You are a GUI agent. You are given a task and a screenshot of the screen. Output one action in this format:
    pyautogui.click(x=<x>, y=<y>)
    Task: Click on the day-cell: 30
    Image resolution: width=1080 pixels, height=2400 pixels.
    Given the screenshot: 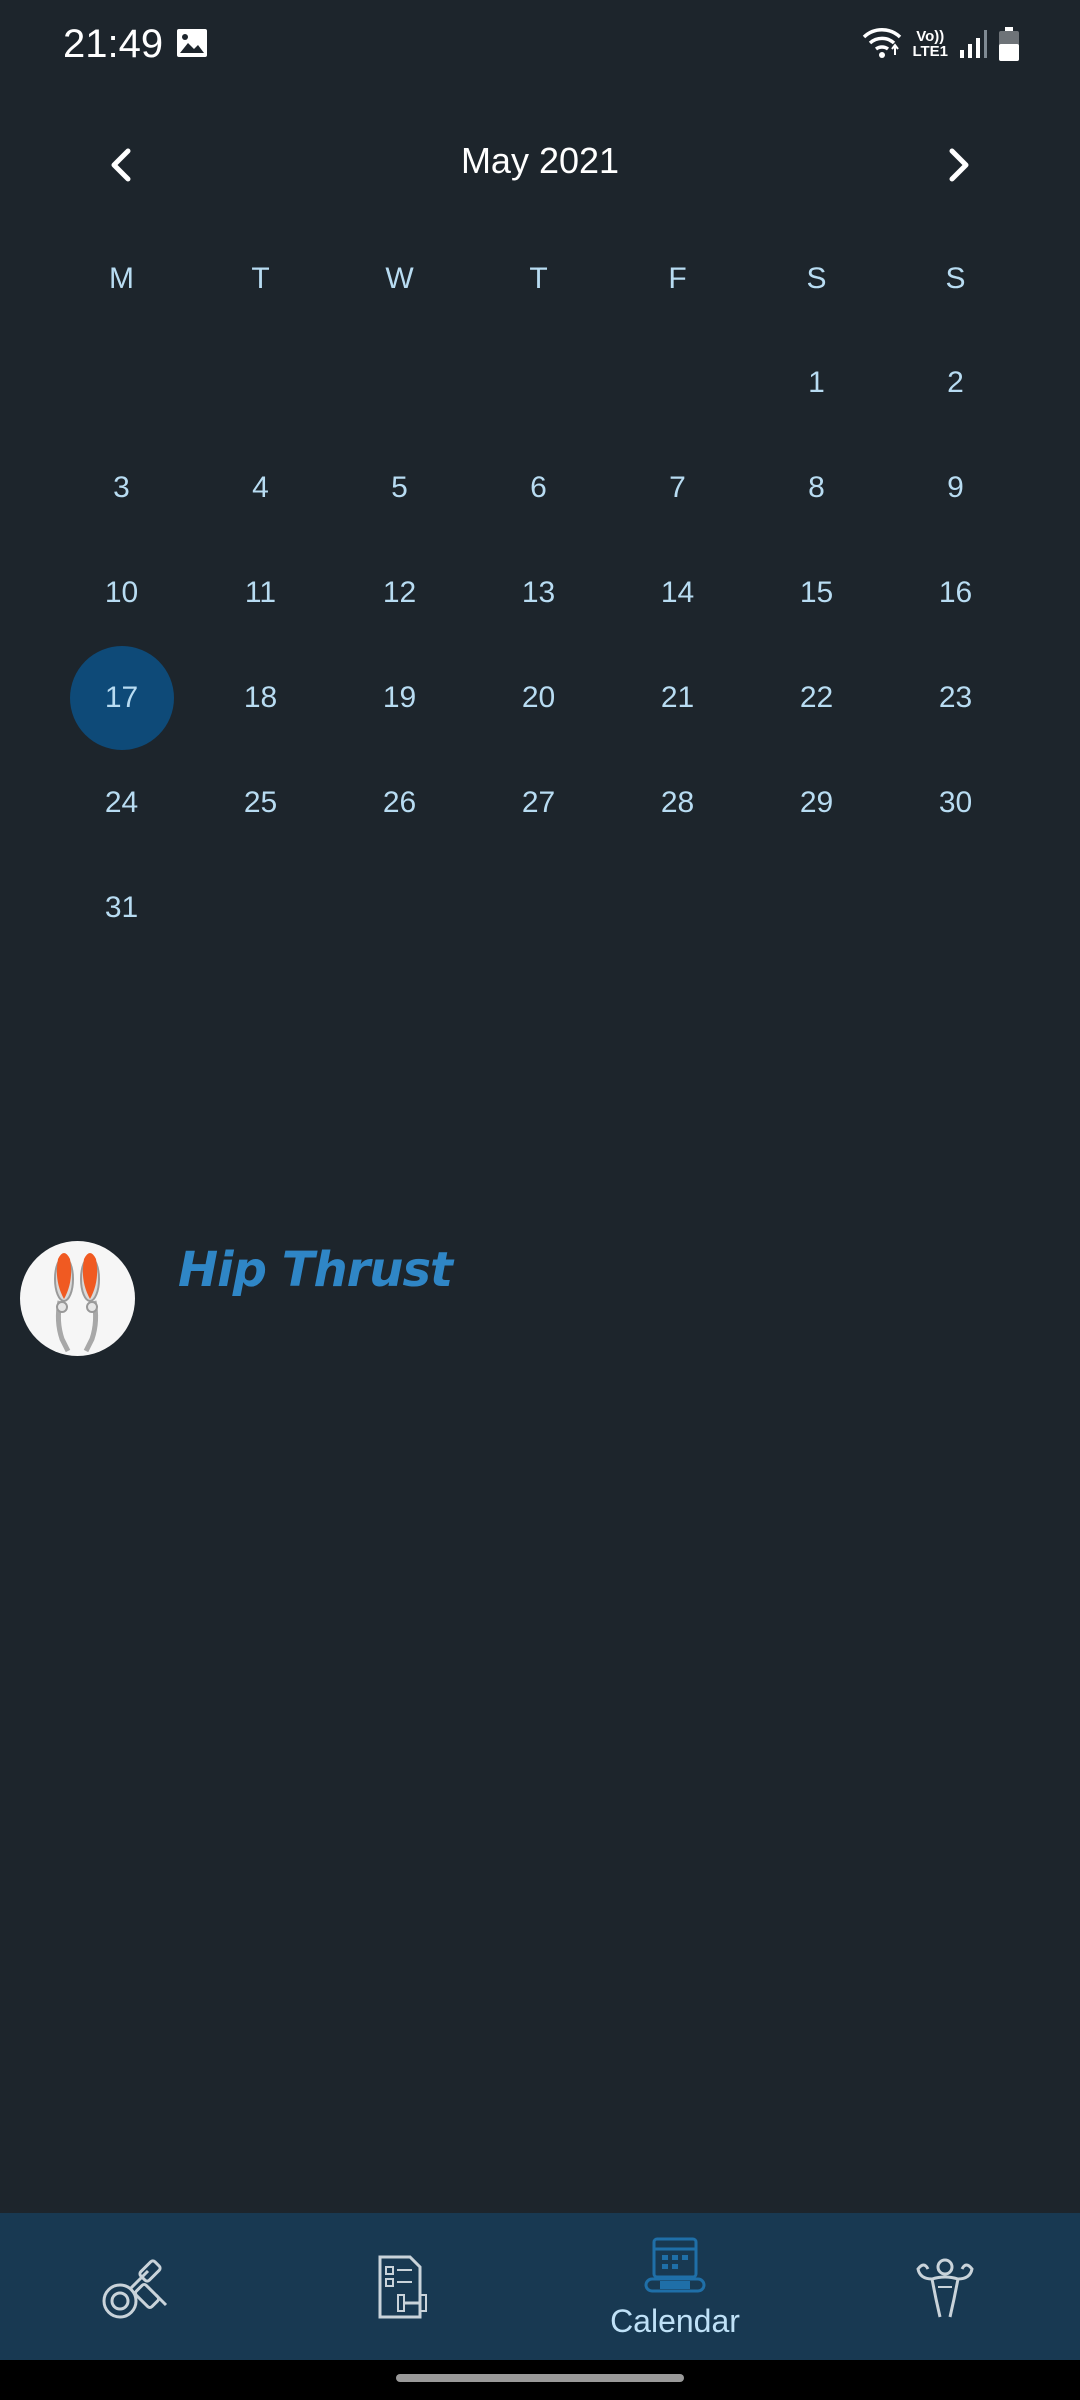 What is the action you would take?
    pyautogui.click(x=955, y=802)
    